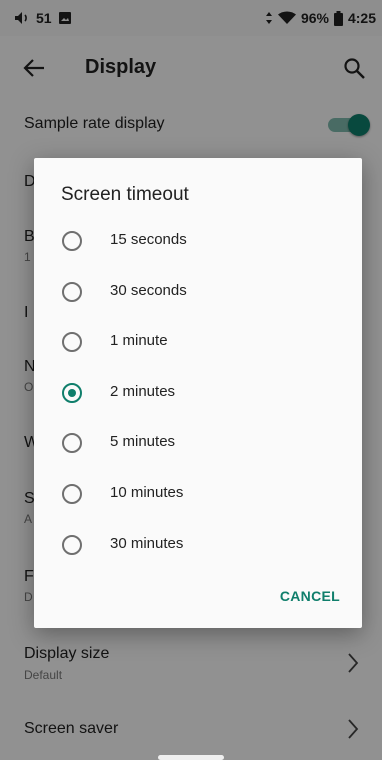  I want to click on option-label: 10 minutes, so click(147, 492).